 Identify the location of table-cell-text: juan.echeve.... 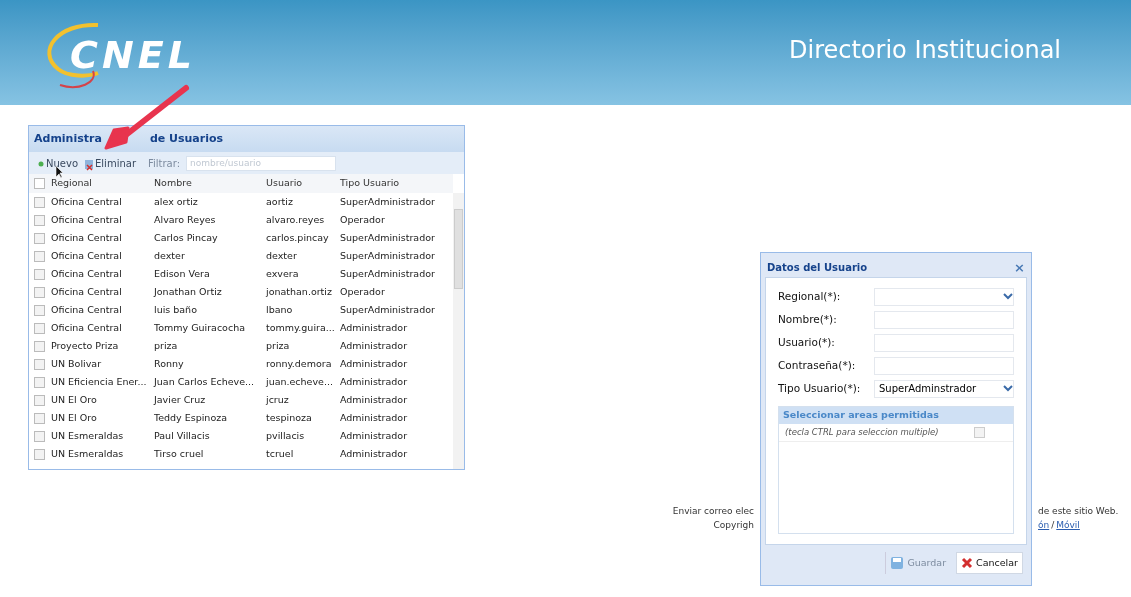
(299, 381).